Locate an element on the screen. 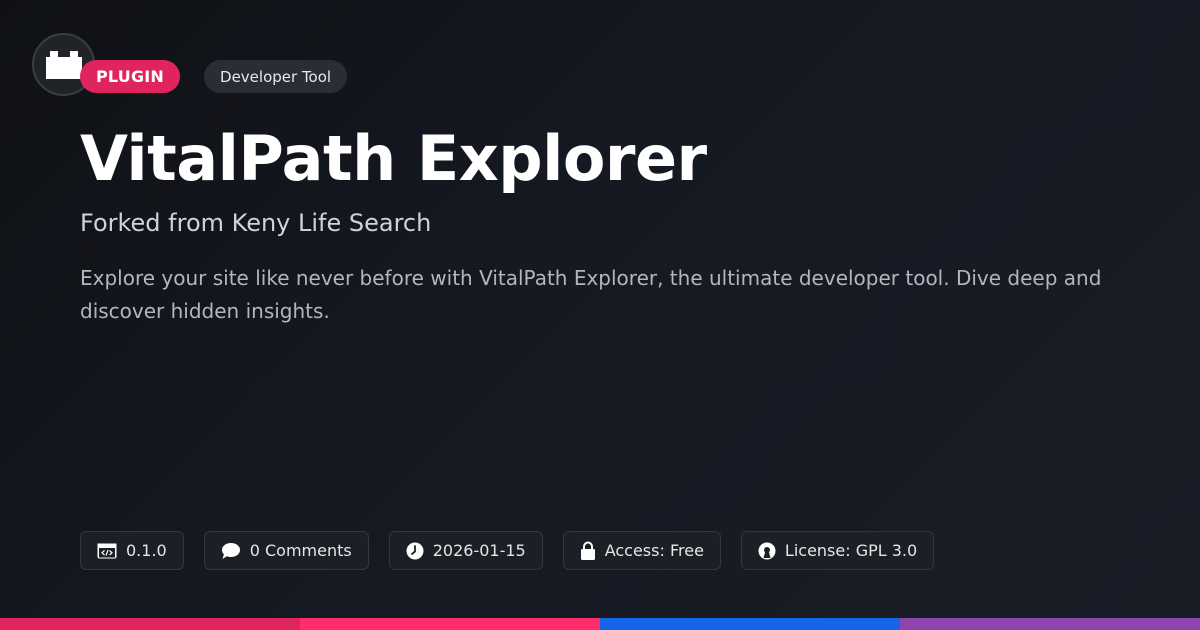 This screenshot has width=1200, height=630. badge-row: PLUGIN Developer Tool is located at coordinates (214, 76).